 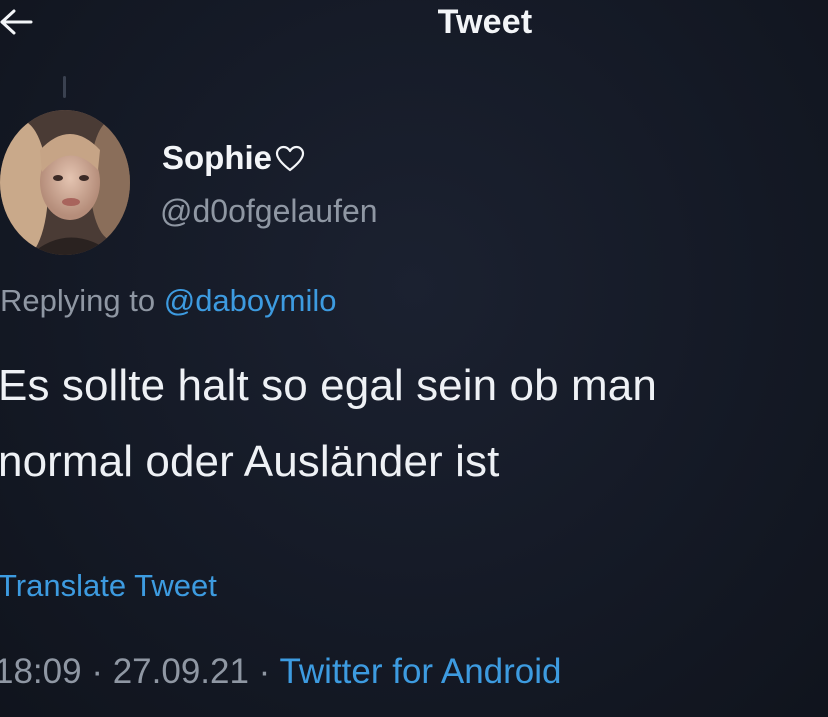 I want to click on replying-to-label: Replying to, so click(x=78, y=300).